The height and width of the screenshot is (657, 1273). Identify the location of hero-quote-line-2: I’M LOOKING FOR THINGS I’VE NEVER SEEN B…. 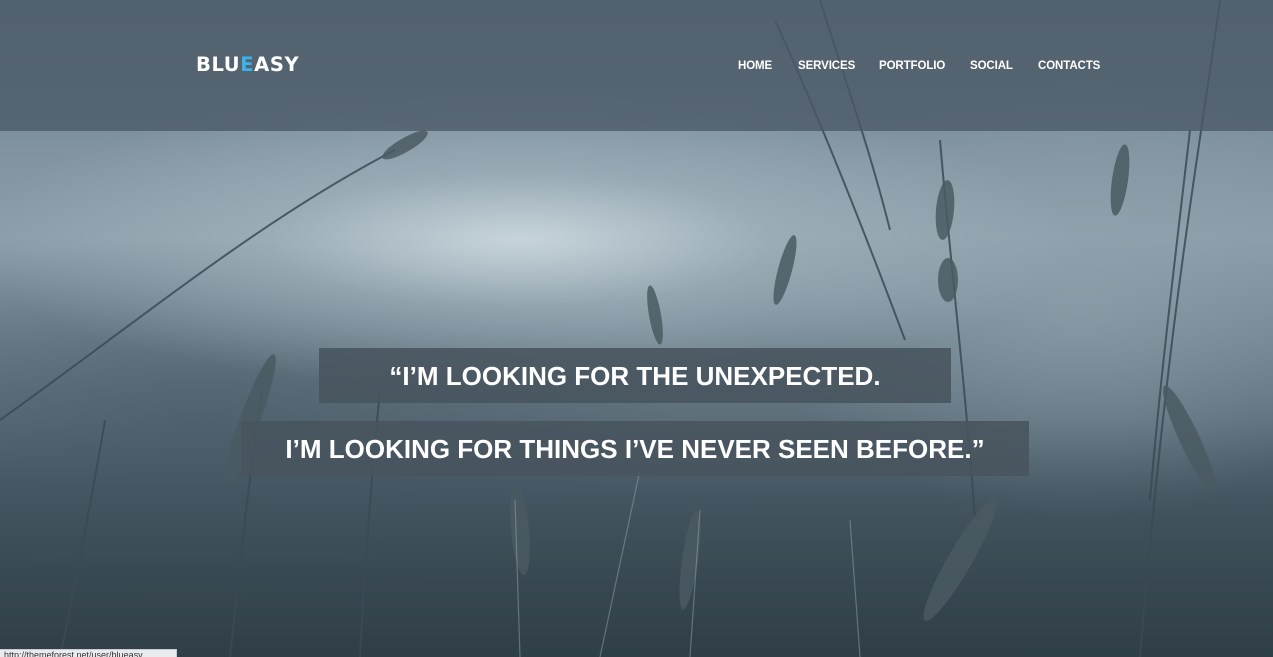
(635, 448).